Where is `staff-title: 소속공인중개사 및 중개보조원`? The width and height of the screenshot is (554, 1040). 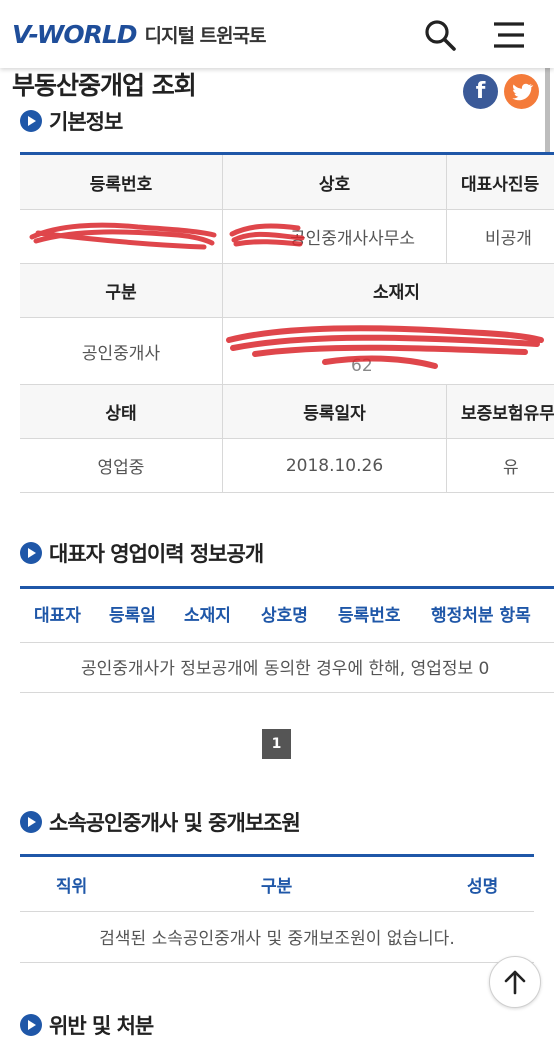
staff-title: 소속공인중개사 및 중개보조원 is located at coordinates (160, 822).